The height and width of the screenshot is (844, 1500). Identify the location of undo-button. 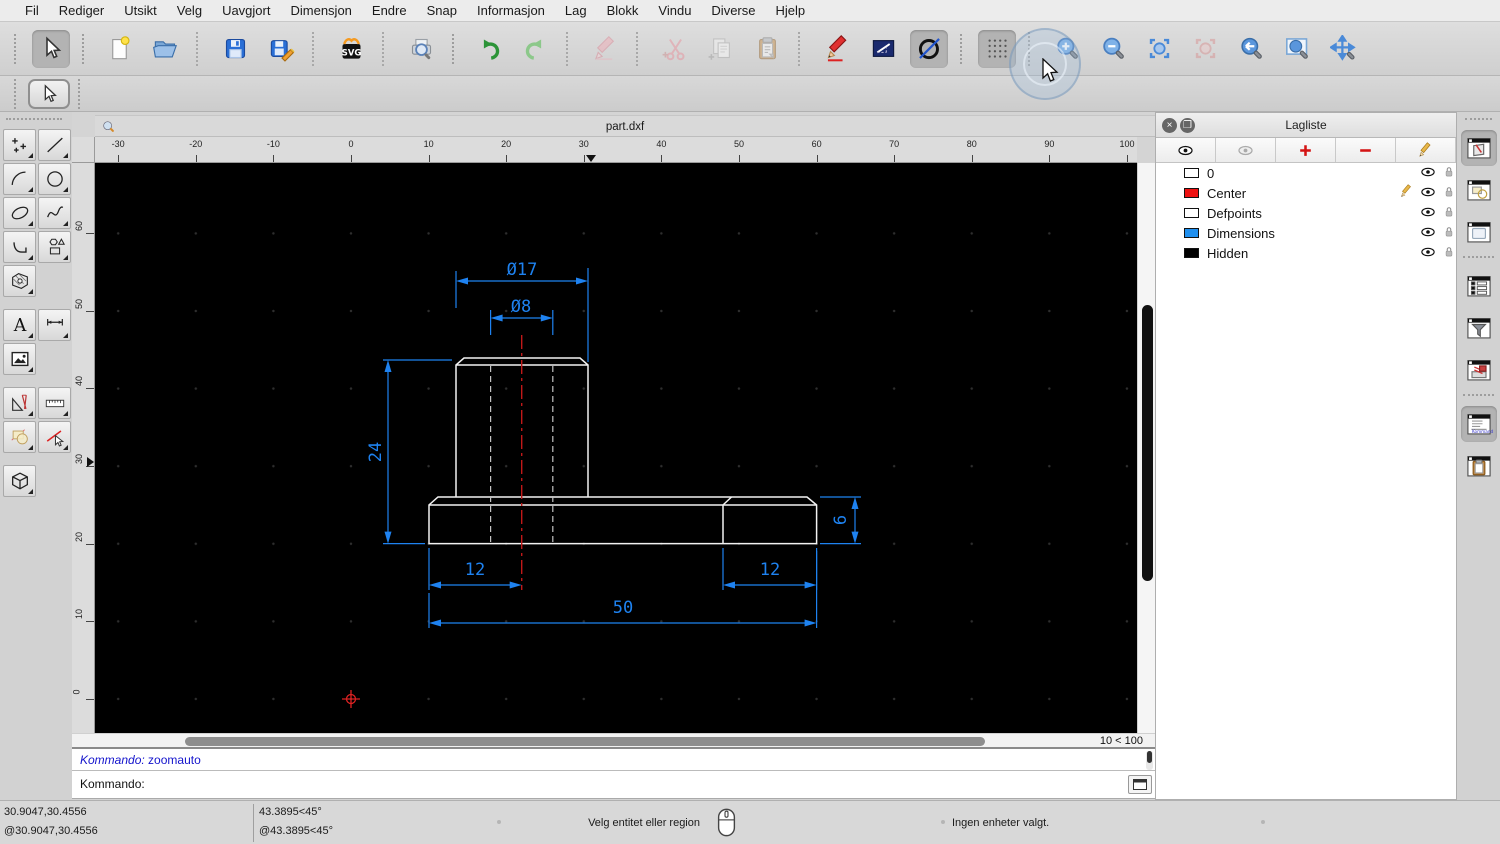
(489, 49).